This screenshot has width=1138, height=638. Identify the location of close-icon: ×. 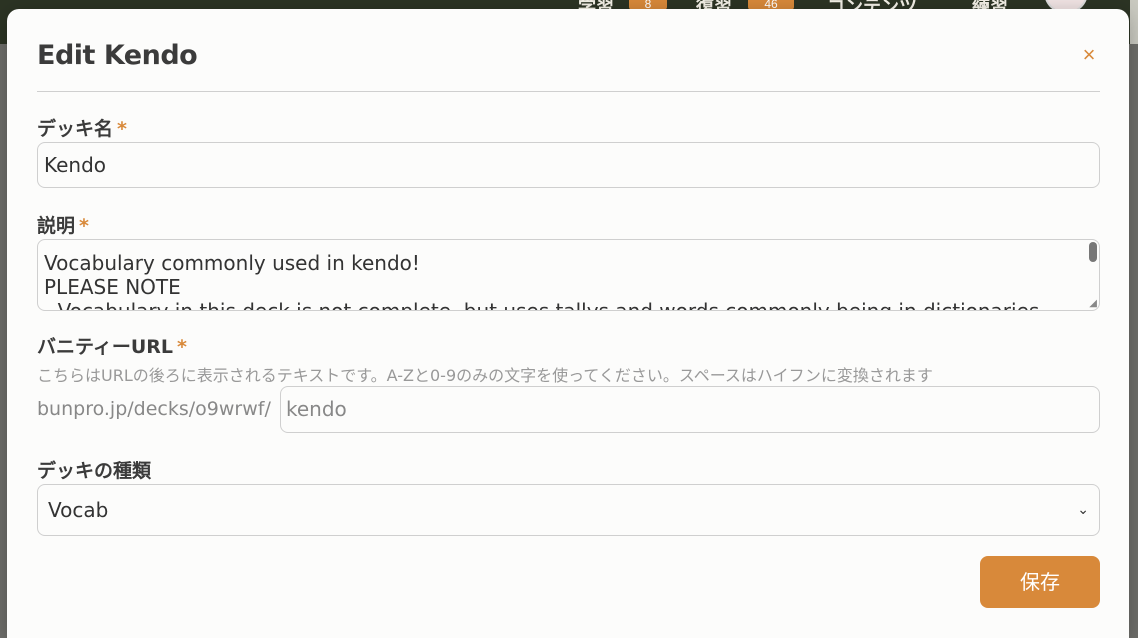
(1089, 55).